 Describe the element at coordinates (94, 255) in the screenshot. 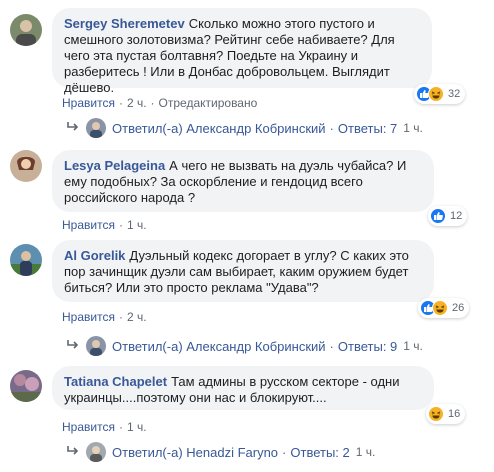

I see `comment-author: Al Gorelik` at that location.